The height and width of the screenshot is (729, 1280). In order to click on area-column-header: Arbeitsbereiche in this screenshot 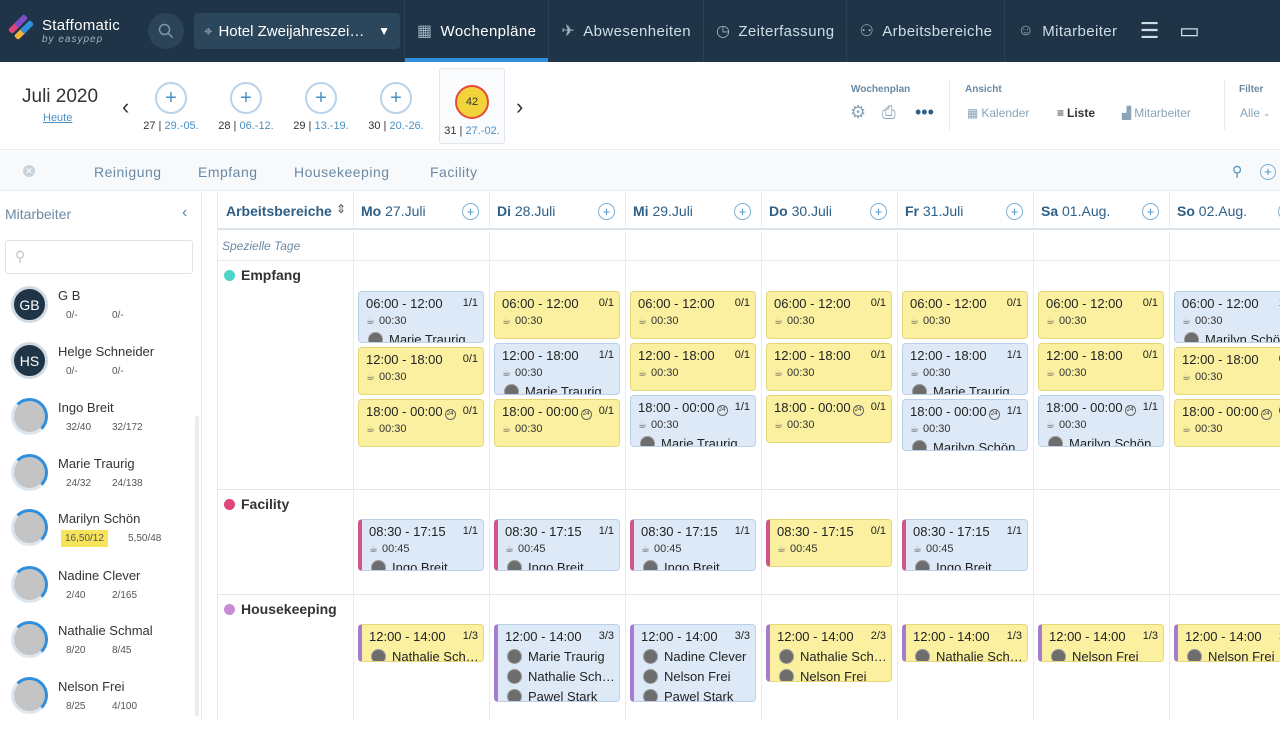, I will do `click(279, 211)`.